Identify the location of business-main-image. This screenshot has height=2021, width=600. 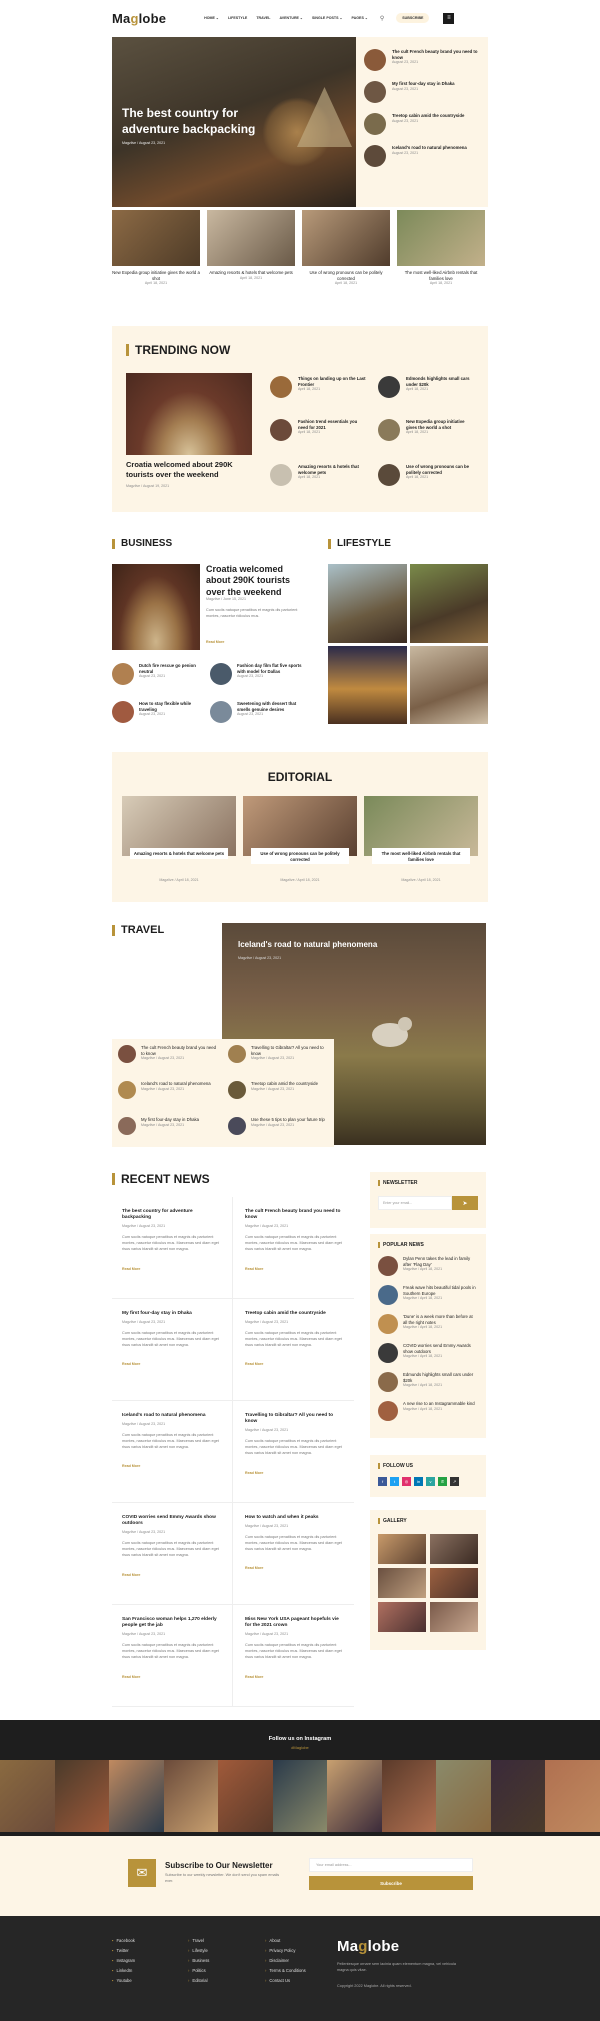
(156, 607).